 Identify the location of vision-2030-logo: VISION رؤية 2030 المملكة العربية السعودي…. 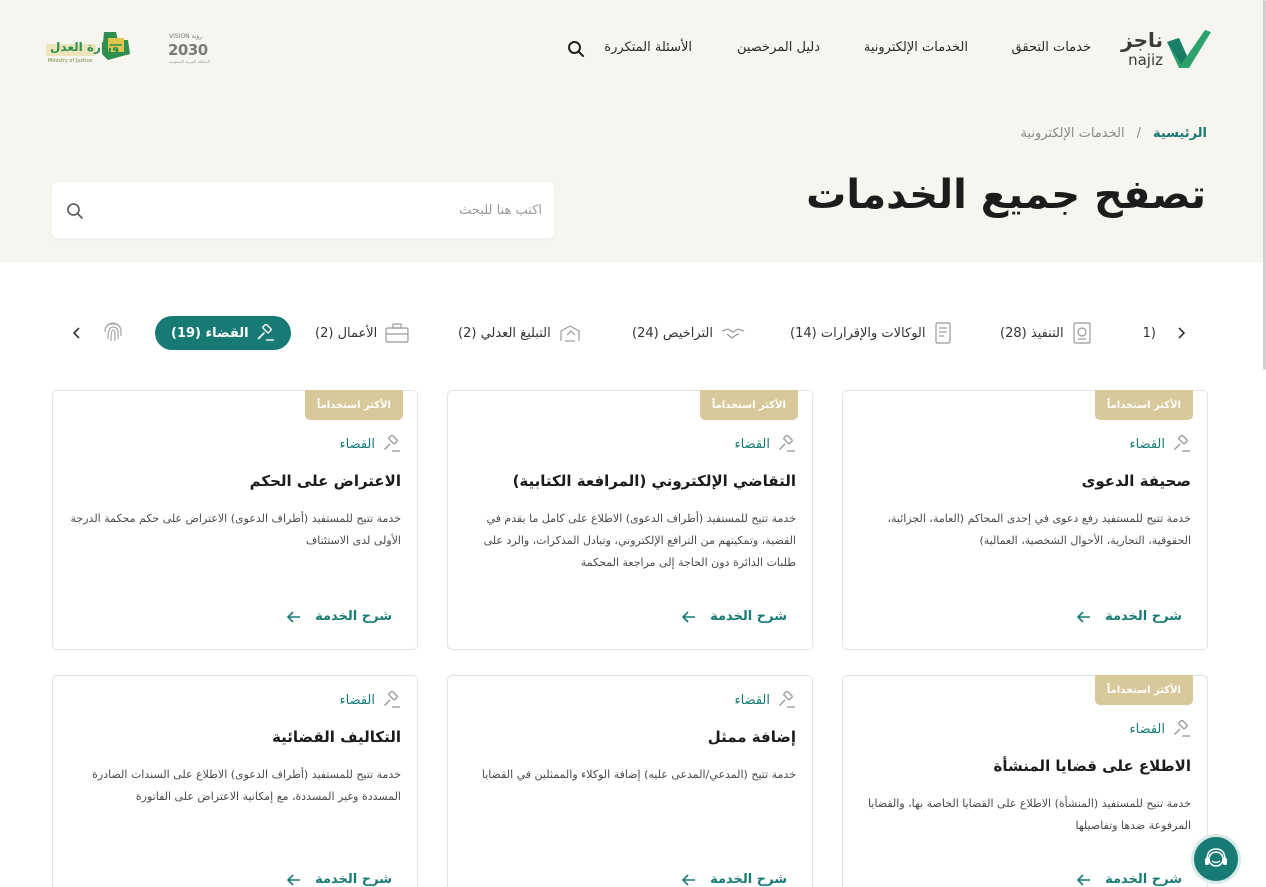
(192, 50).